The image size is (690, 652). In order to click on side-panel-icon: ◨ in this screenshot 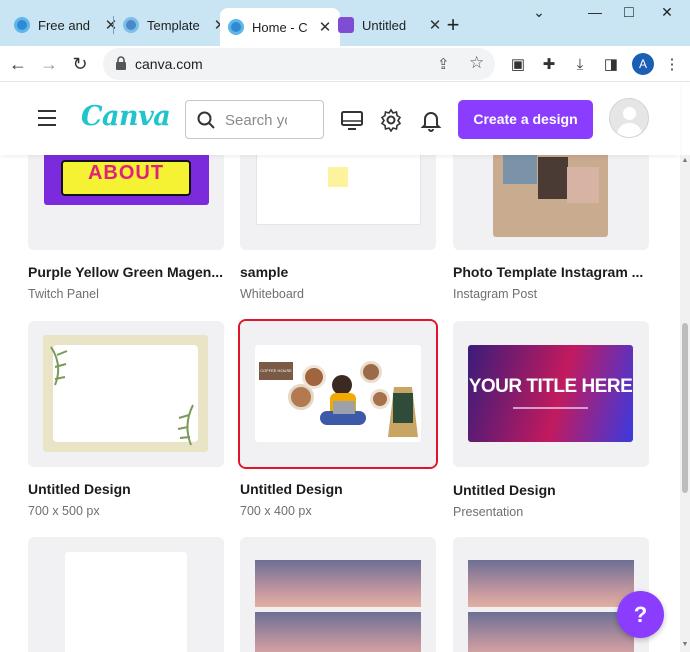, I will do `click(611, 65)`.